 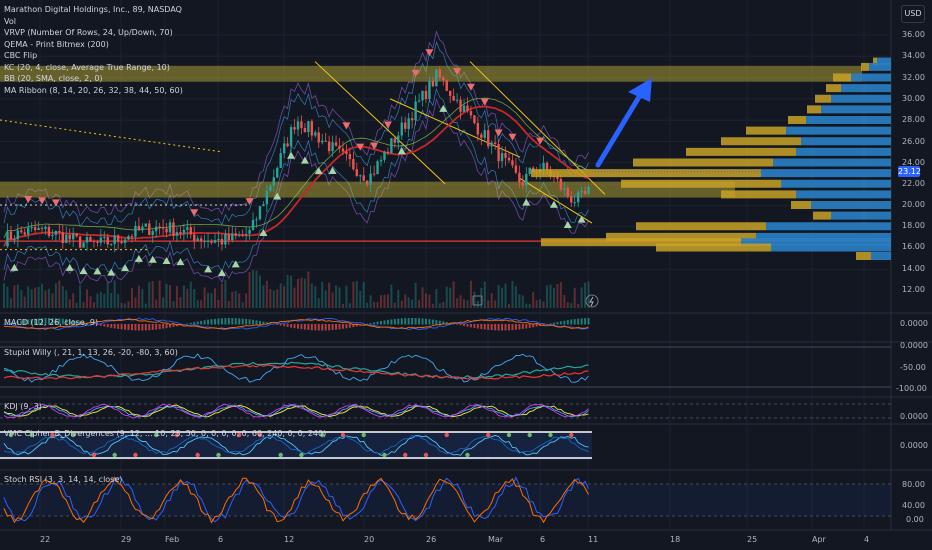 I want to click on indicator-vrvp: VRVP (Number Of Rows, 24, Up/Down, 70), so click(x=93, y=33).